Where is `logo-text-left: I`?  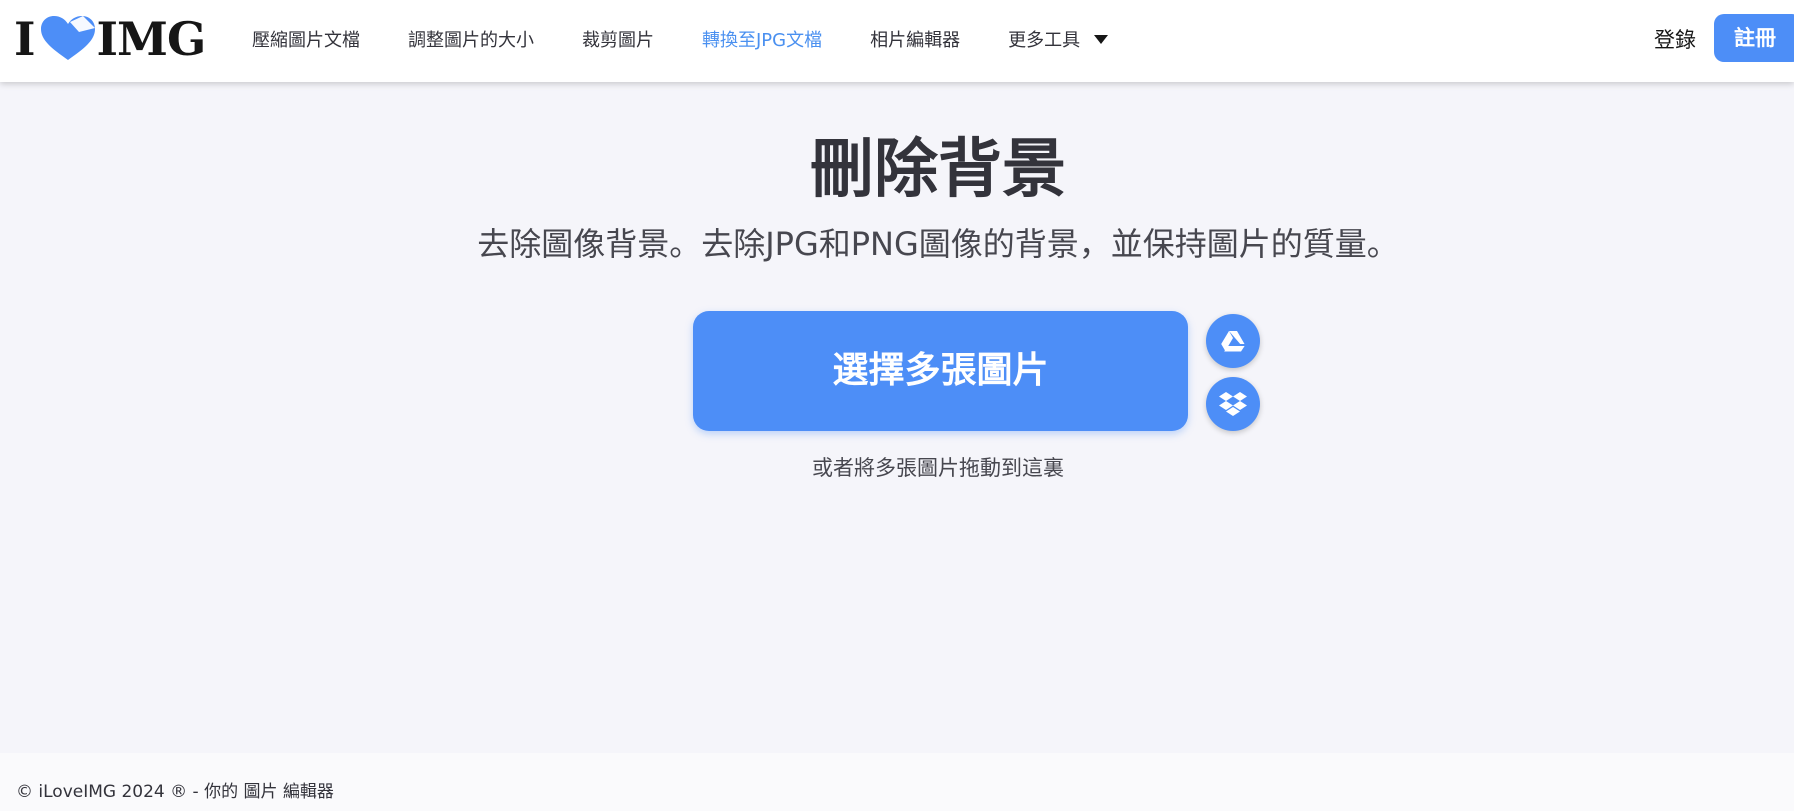
logo-text-left: I is located at coordinates (25, 39).